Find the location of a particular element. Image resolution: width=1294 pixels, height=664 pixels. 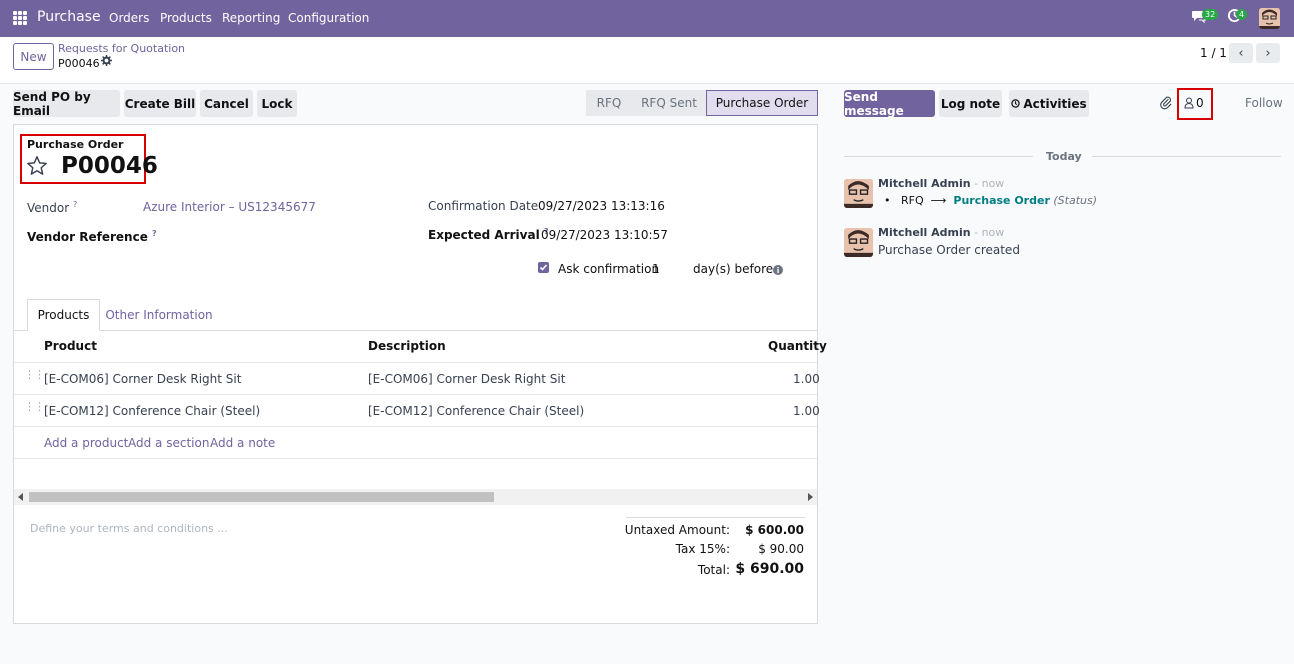

menu-products: Products is located at coordinates (186, 18).